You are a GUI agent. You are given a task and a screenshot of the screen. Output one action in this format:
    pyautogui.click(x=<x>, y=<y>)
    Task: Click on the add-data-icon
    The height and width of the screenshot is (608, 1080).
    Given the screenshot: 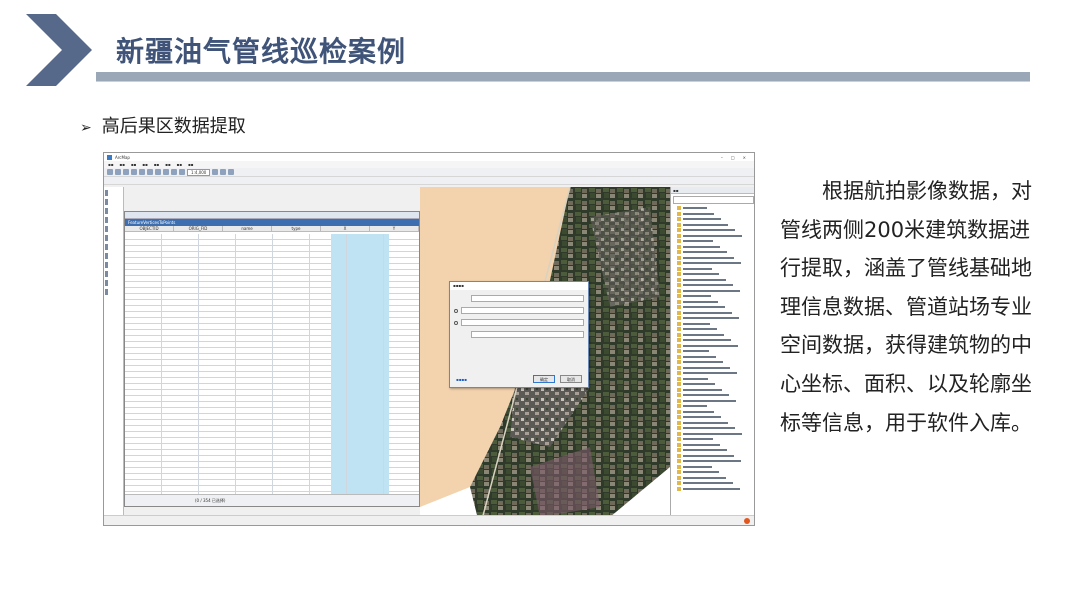 What is the action you would take?
    pyautogui.click(x=182, y=172)
    